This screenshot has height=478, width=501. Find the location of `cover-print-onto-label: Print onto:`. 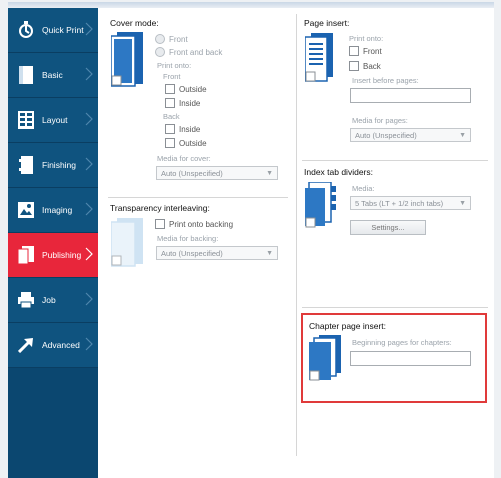

cover-print-onto-label: Print onto: is located at coordinates (174, 65).